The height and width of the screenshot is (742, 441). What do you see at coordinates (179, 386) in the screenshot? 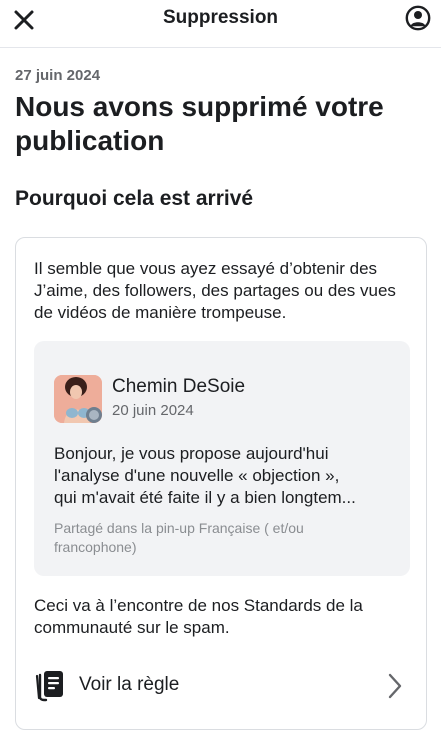
I see `post-author: Chemin DeSoie` at bounding box center [179, 386].